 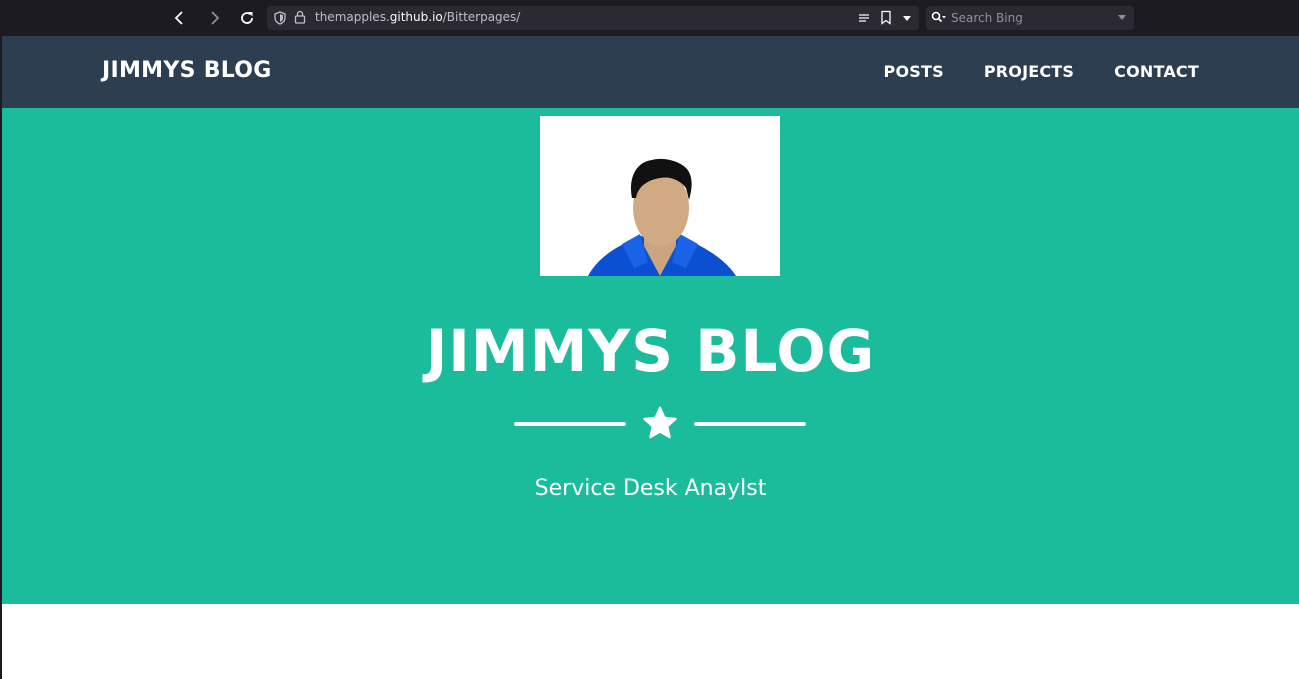 I want to click on search-icon, so click(x=938, y=17).